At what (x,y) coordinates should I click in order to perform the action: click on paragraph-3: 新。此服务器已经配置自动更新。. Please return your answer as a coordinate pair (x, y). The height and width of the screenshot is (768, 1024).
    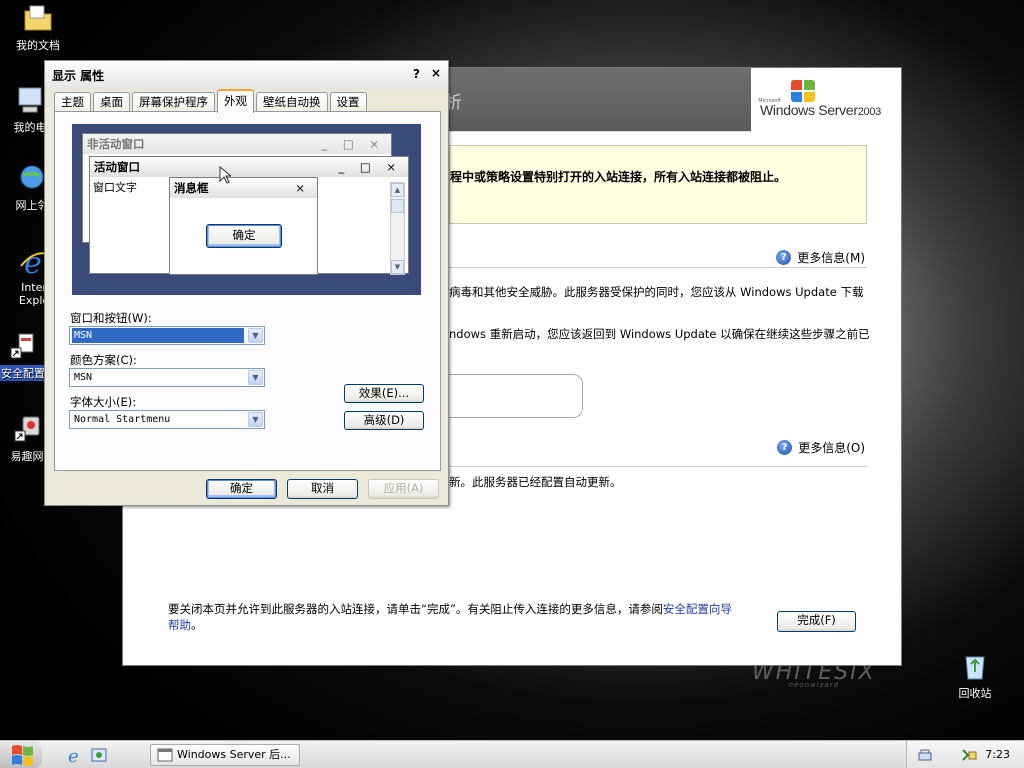
    Looking at the image, I should click on (535, 482).